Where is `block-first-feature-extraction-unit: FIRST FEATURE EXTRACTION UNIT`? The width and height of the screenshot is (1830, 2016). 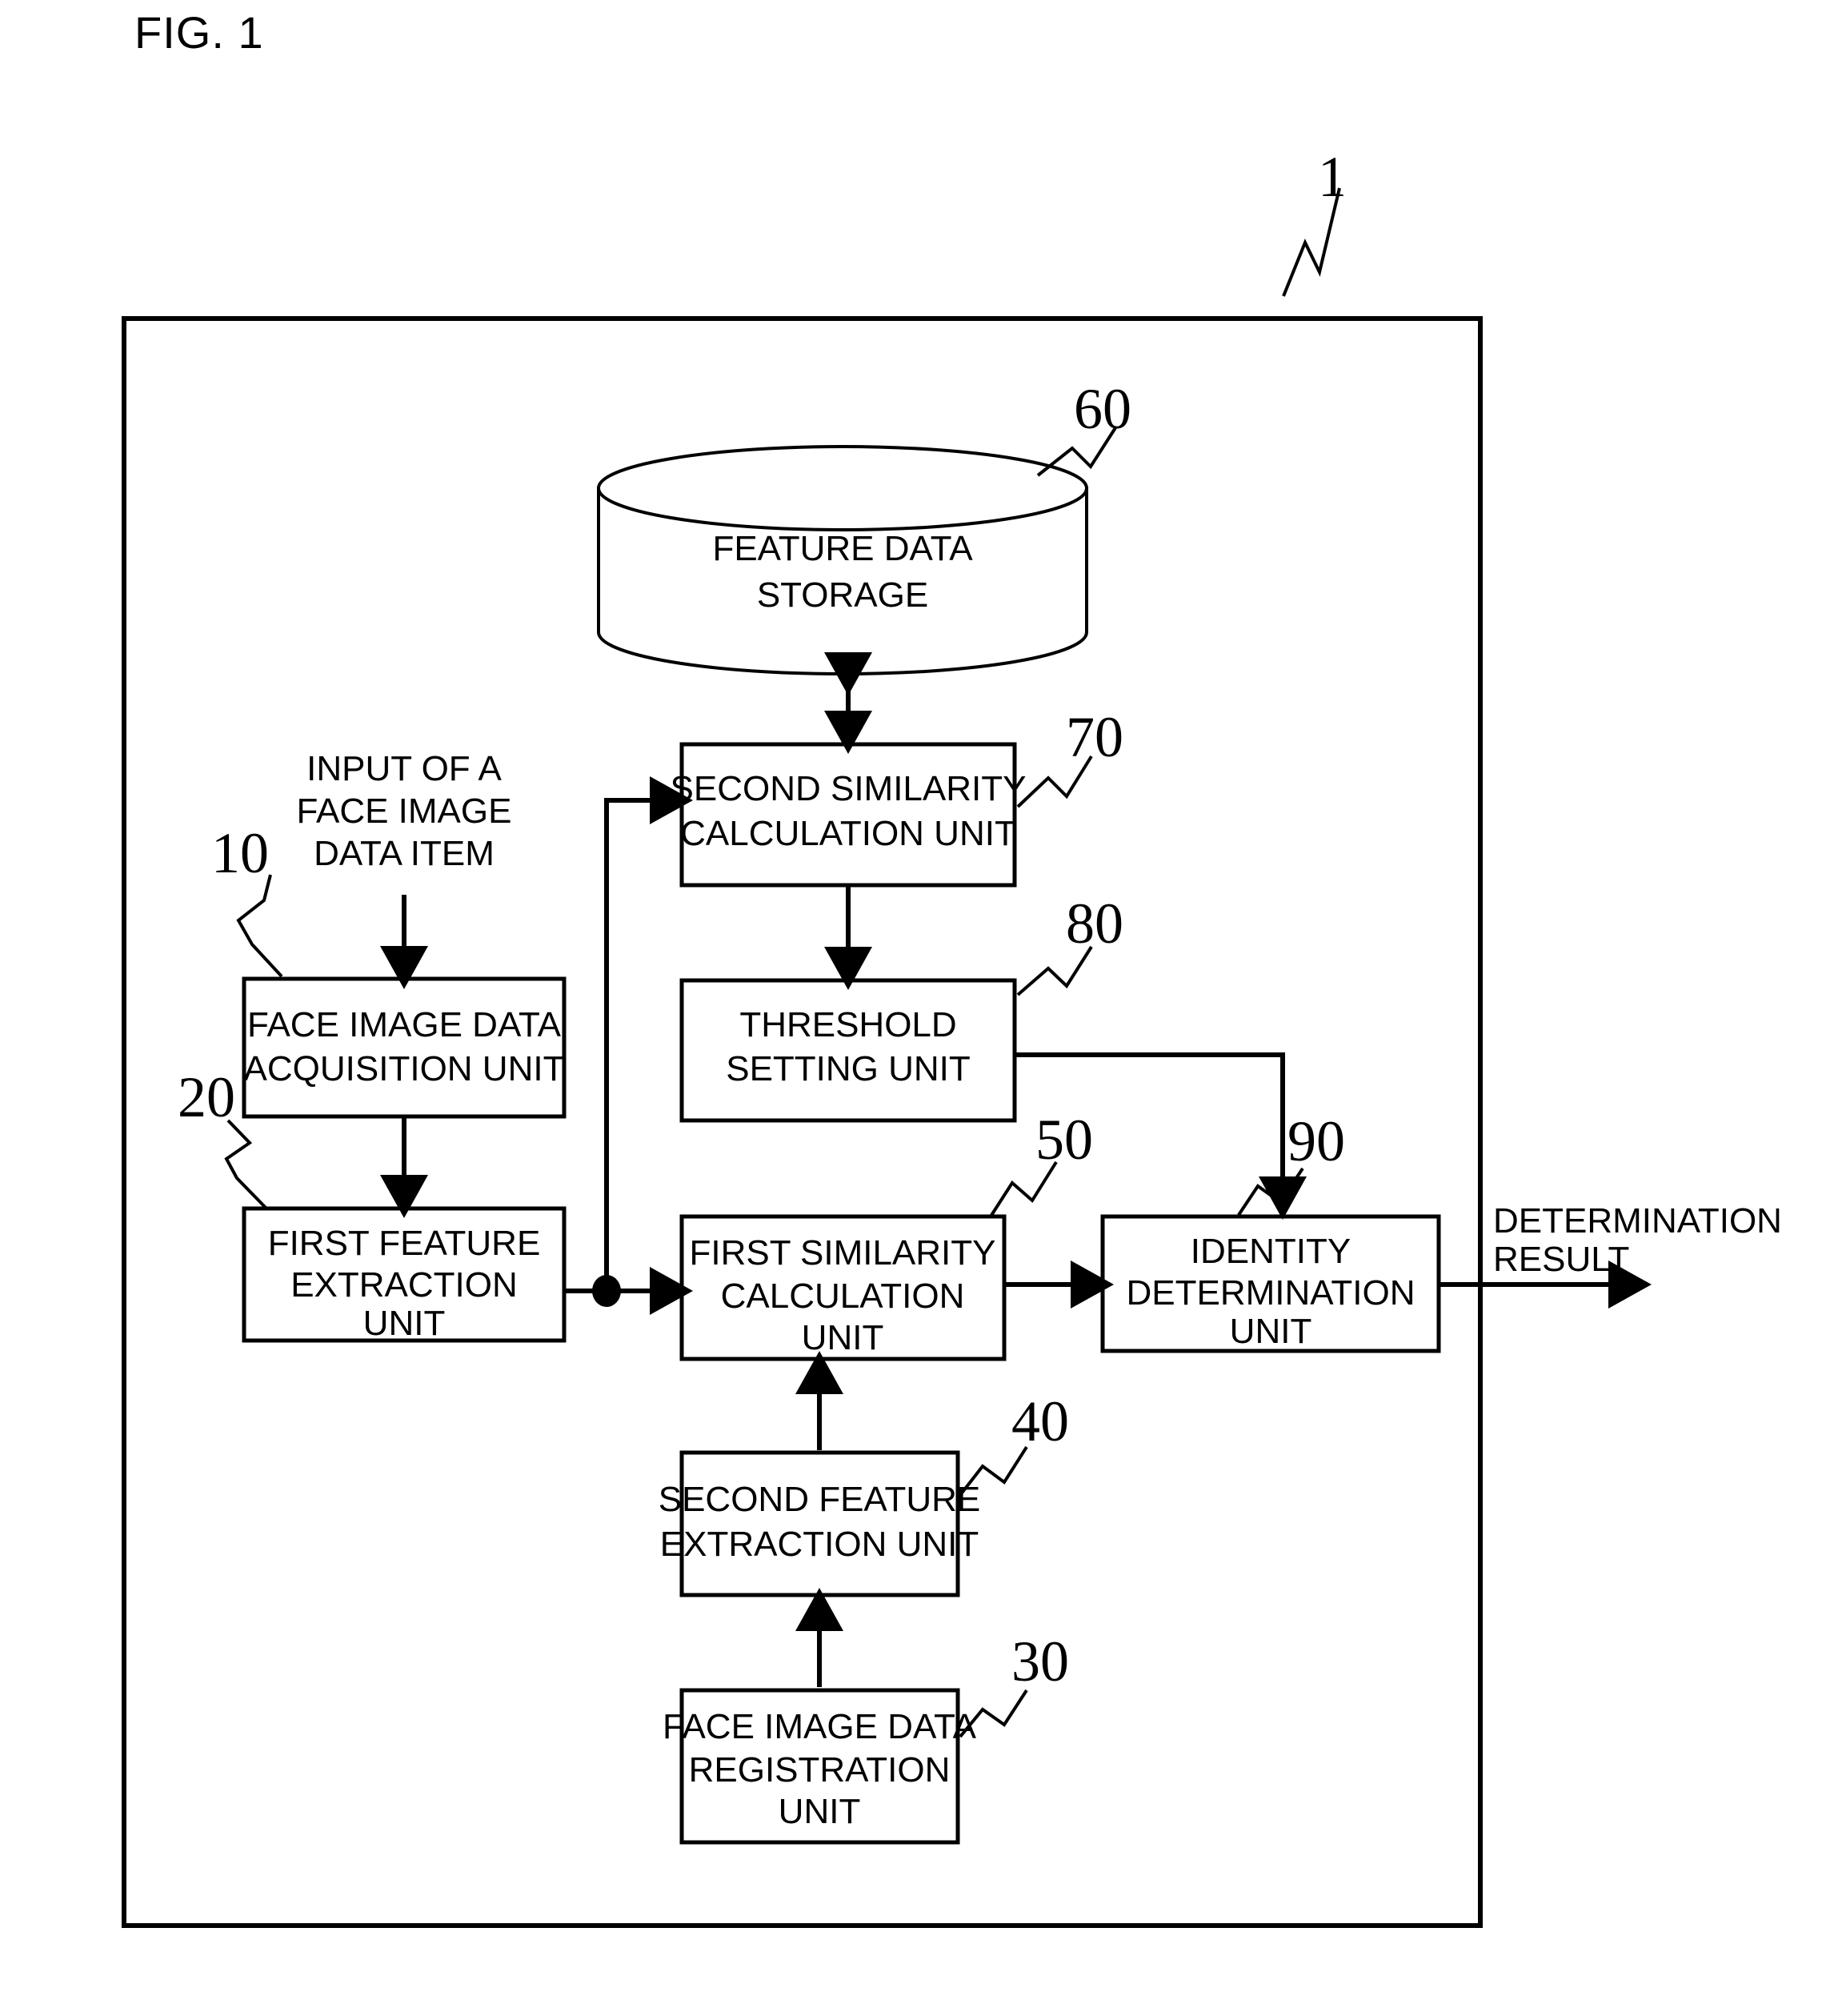 block-first-feature-extraction-unit: FIRST FEATURE EXTRACTION UNIT is located at coordinates (405, 1274).